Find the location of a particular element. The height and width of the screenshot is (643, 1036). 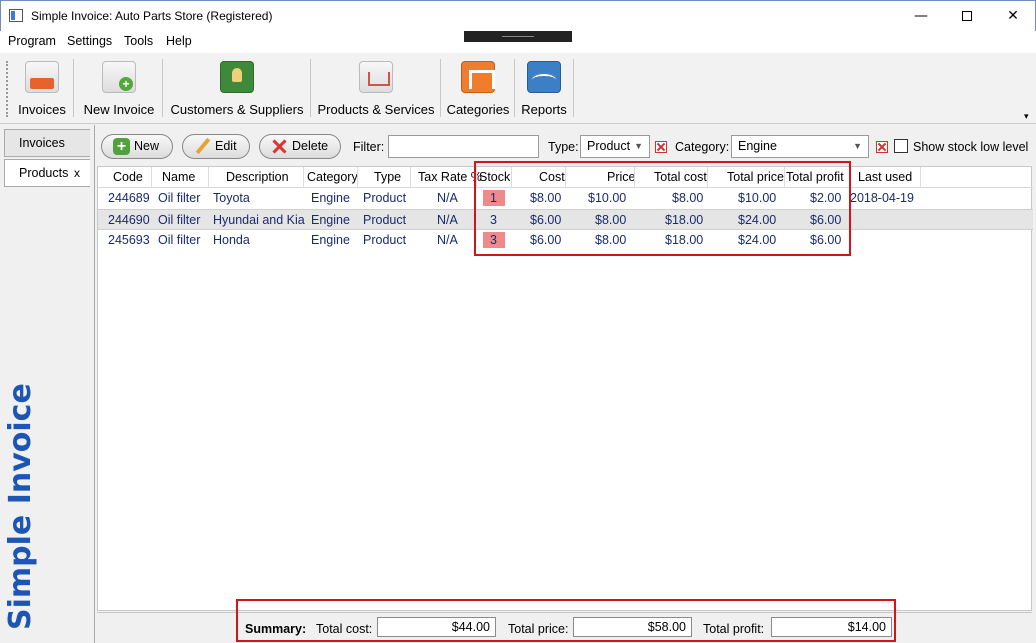

customers-suppliers-label: Customers & Suppliers is located at coordinates (237, 109).